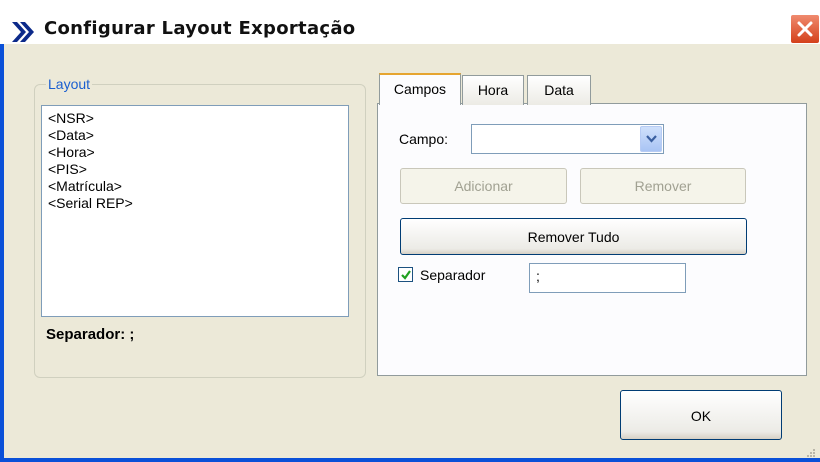 Image resolution: width=820 pixels, height=462 pixels. I want to click on close-button, so click(805, 29).